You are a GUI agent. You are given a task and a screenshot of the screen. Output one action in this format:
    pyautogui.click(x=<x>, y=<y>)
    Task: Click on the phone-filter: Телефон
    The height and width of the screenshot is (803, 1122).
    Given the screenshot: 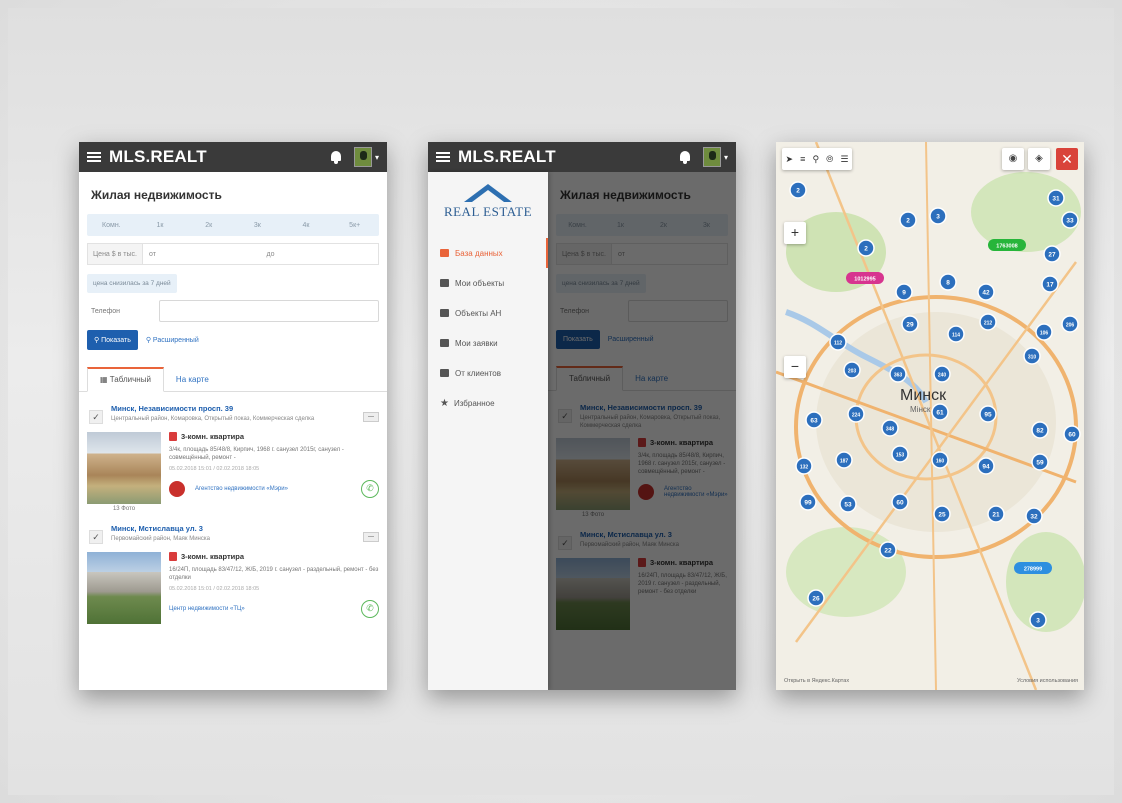 What is the action you would take?
    pyautogui.click(x=233, y=311)
    